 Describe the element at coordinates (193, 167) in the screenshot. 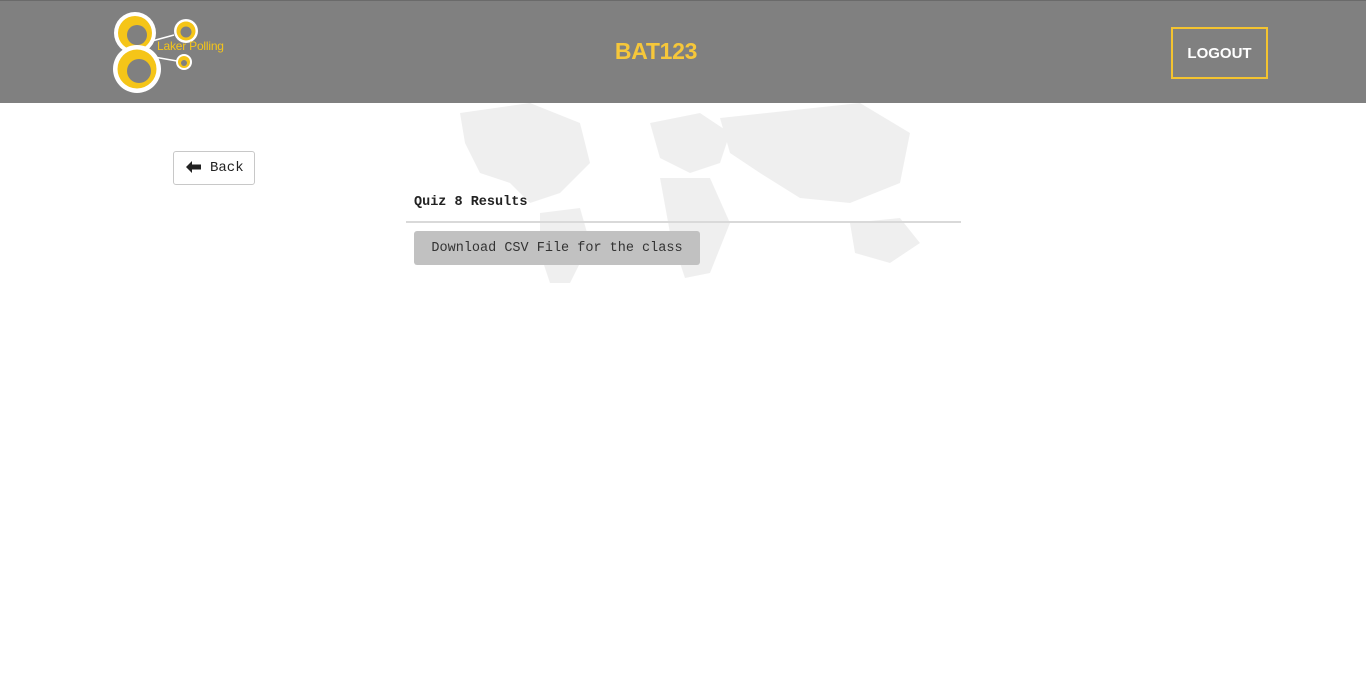

I see `arrow-left-icon` at that location.